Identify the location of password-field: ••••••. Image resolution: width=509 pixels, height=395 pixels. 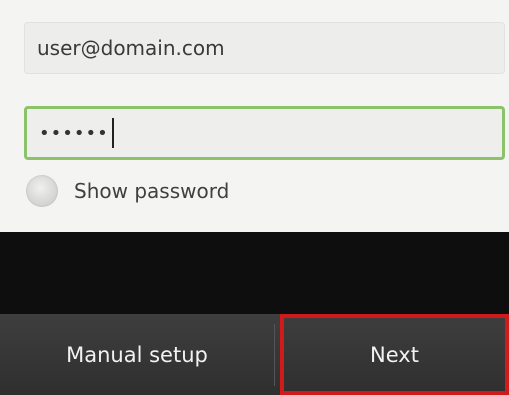
(264, 133).